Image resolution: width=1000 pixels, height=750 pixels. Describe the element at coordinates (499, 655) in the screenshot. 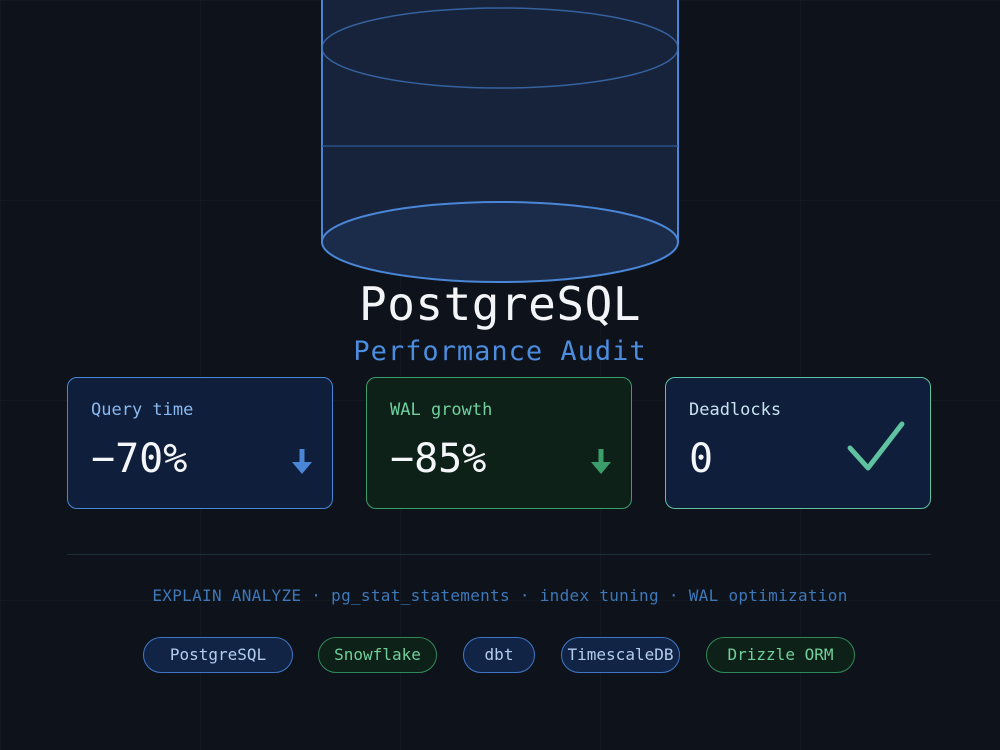

I see `tag-dbt: dbt` at that location.